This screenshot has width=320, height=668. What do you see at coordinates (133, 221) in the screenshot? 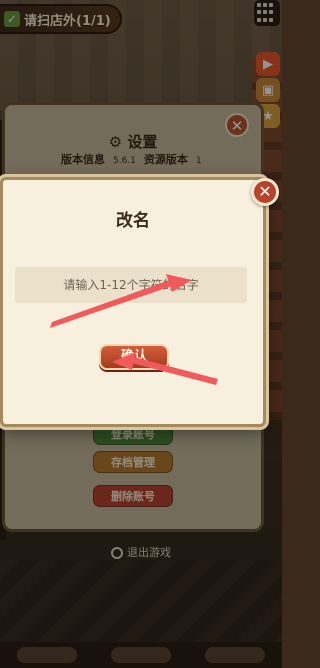
I see `dialog-title: 改名` at bounding box center [133, 221].